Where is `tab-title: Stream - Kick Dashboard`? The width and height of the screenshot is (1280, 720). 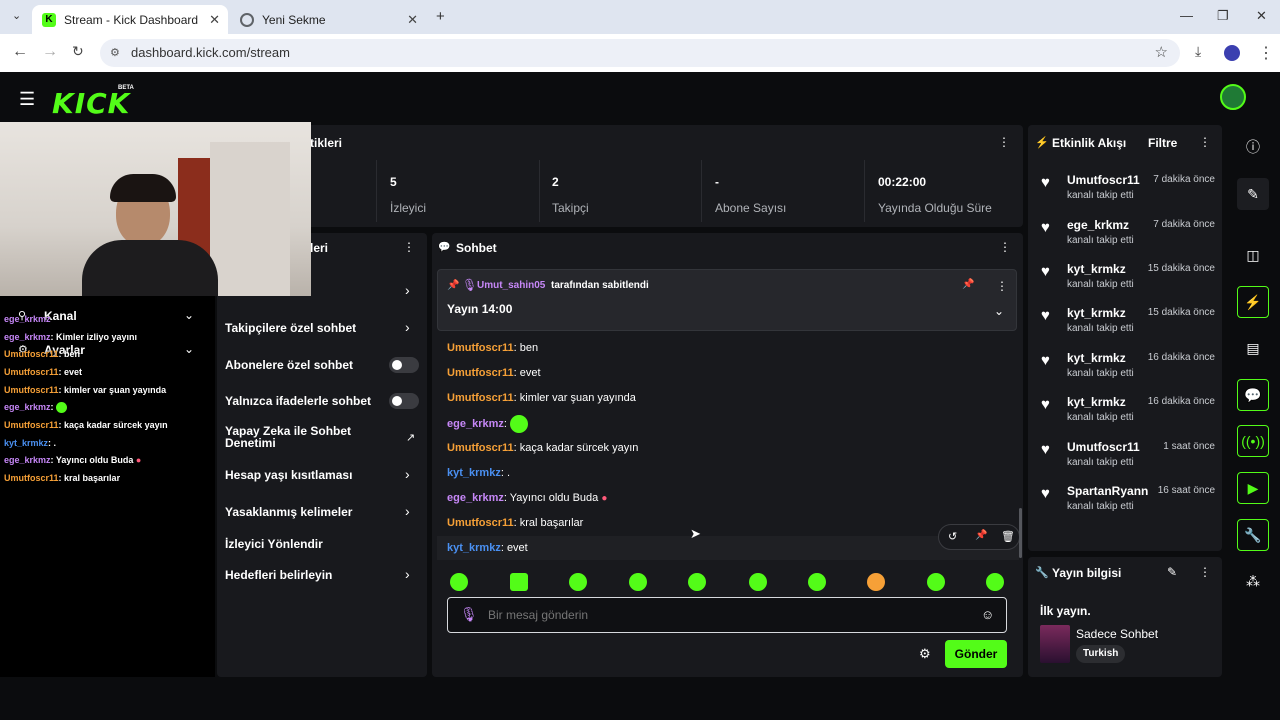
tab-title: Stream - Kick Dashboard is located at coordinates (131, 19).